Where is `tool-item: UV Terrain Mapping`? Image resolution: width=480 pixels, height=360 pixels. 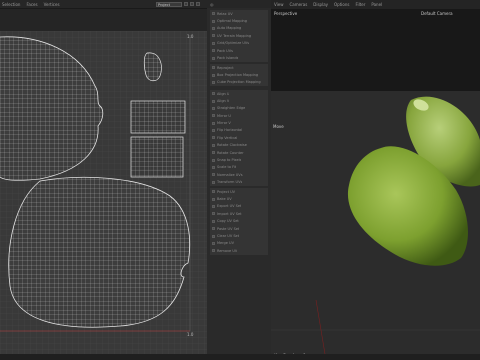 tool-item: UV Terrain Mapping is located at coordinates (239, 35).